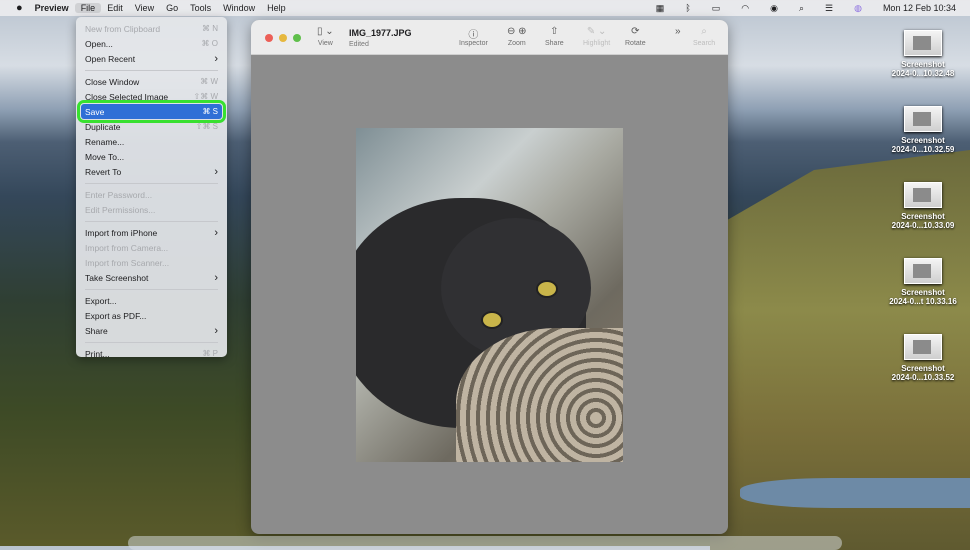  What do you see at coordinates (829, 8) in the screenshot?
I see `control-center-icon: ☰` at bounding box center [829, 8].